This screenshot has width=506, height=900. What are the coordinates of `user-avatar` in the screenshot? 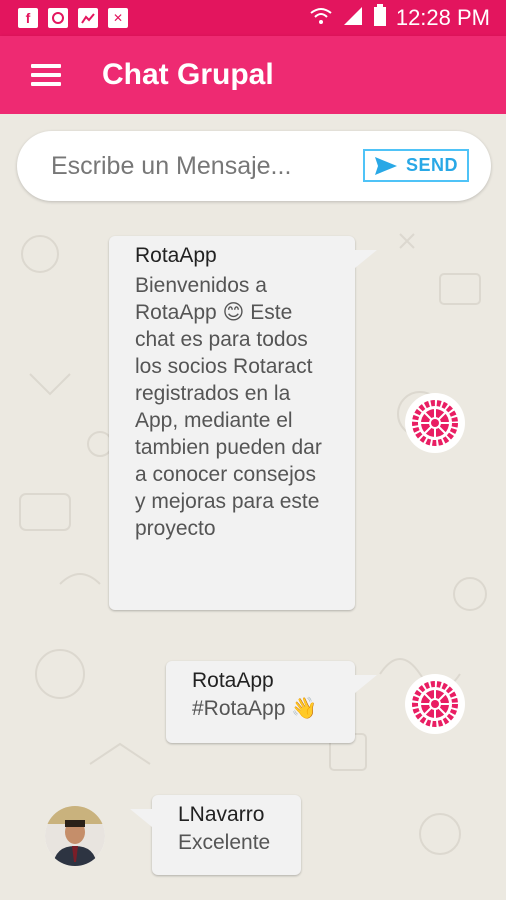 It's located at (75, 836).